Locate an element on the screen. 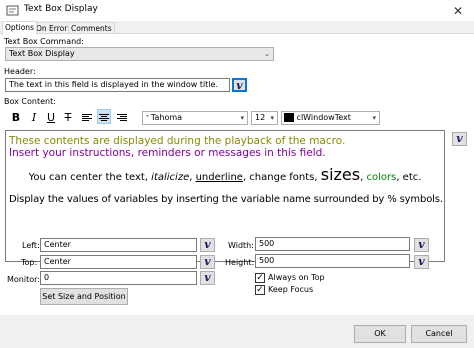 The image size is (474, 348). font-size-value: 12 is located at coordinates (260, 117).